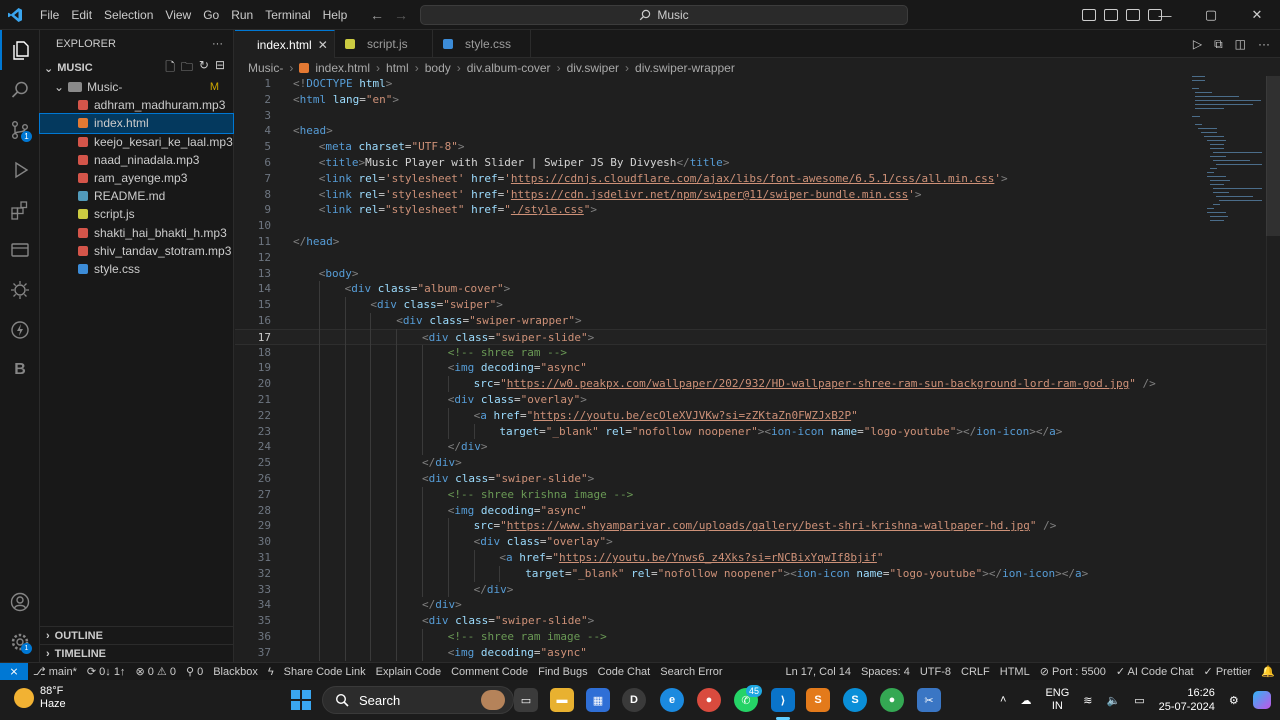 This screenshot has width=1280, height=720. I want to click on problems-indicator: ⊗ 0 ⚠ 0, so click(155, 671).